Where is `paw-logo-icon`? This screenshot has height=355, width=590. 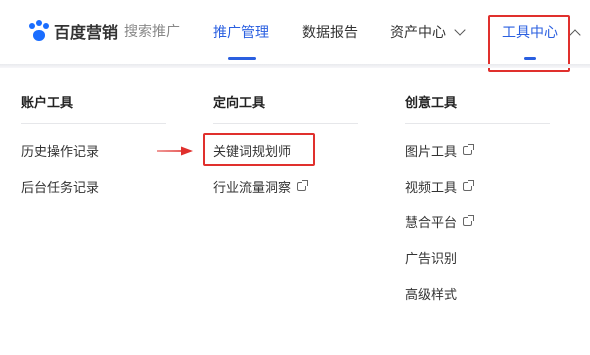 paw-logo-icon is located at coordinates (39, 31).